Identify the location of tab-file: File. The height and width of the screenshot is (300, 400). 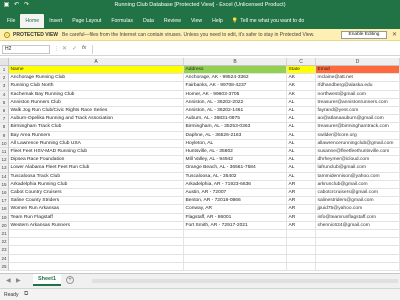
(11, 21).